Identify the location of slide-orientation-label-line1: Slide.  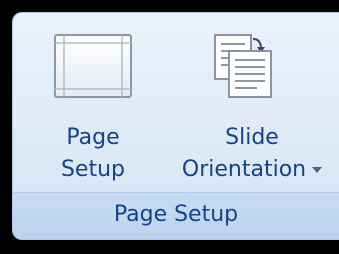
(252, 137).